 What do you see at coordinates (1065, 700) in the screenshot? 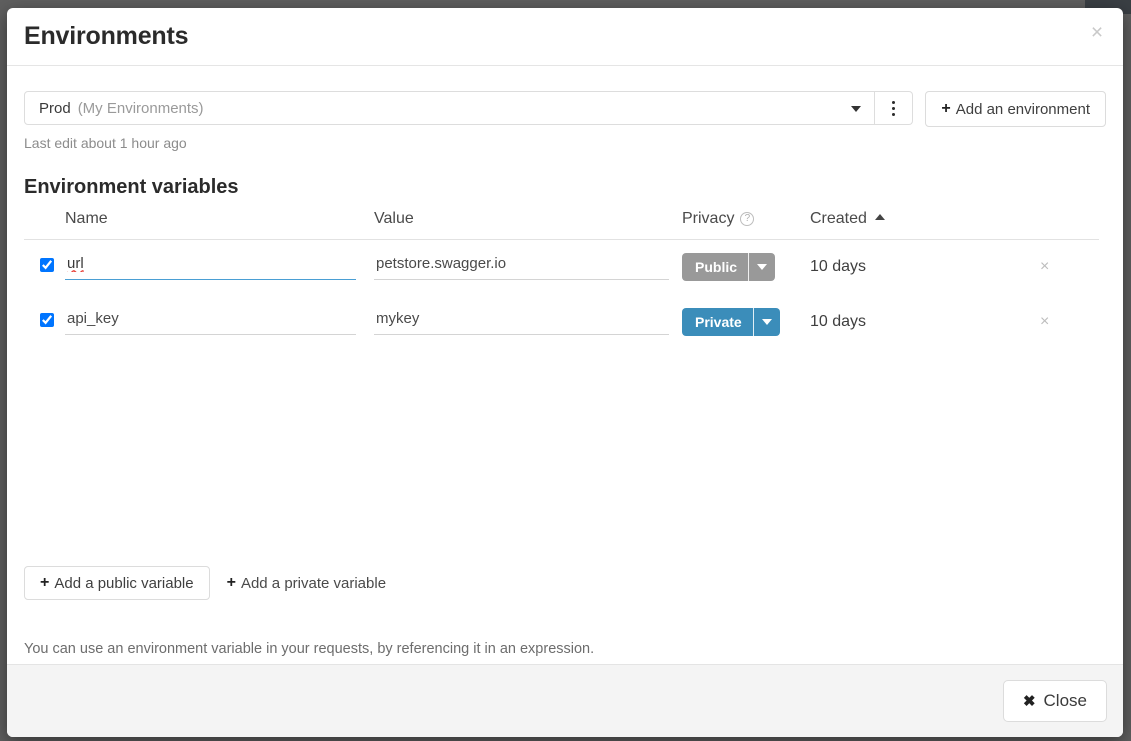
I see `close-button-label: Close` at bounding box center [1065, 700].